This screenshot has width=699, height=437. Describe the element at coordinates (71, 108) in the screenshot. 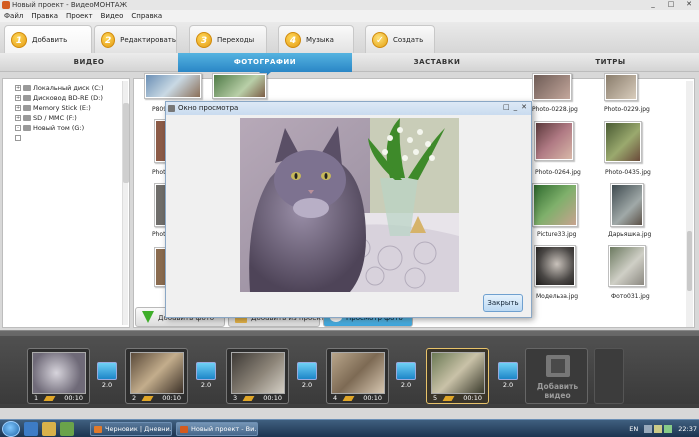

I see `tree-item-e: + Memory Stick (E:)` at that location.